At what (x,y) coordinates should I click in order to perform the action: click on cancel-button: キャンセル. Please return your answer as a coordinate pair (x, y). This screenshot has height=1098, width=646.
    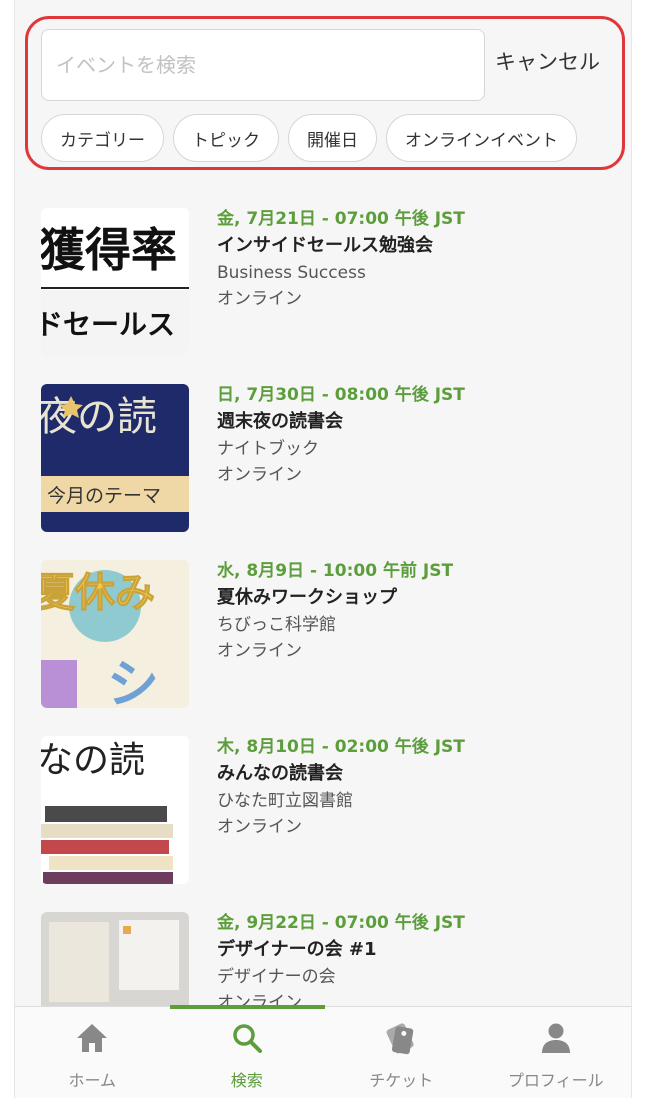
    Looking at the image, I should click on (547, 61).